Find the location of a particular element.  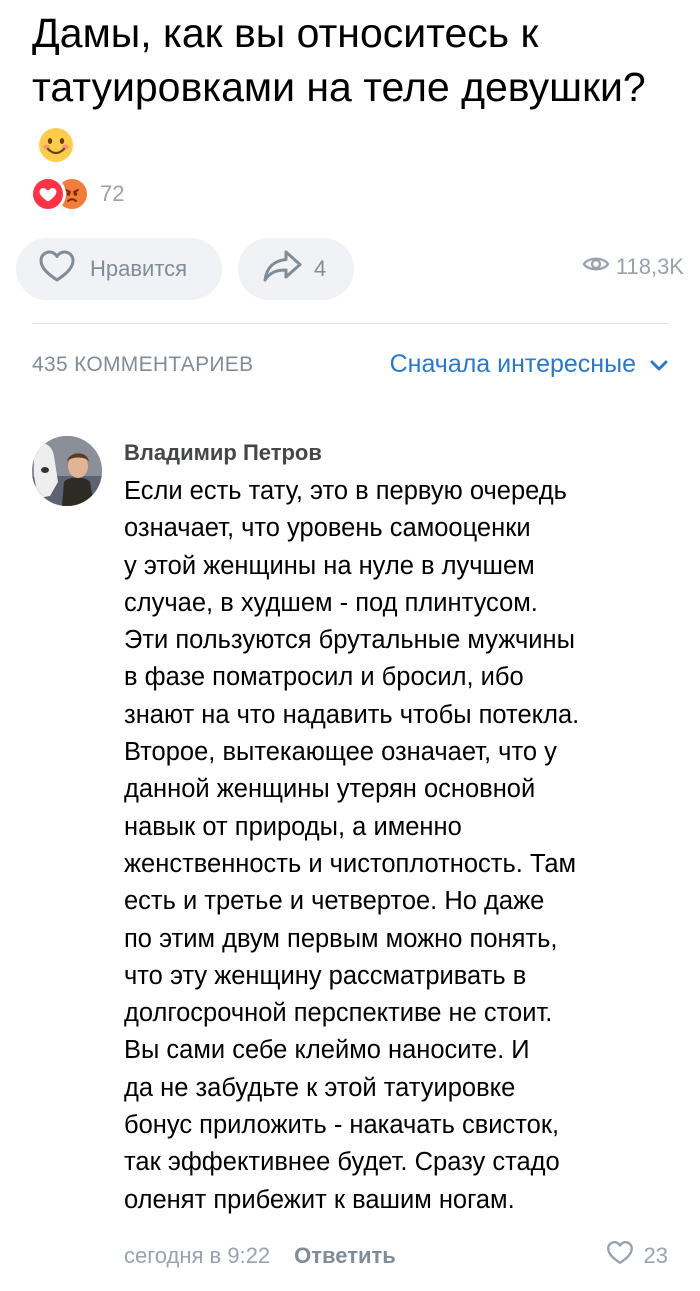

comment-timestamp: сегодня в 9:22 is located at coordinates (197, 1255).